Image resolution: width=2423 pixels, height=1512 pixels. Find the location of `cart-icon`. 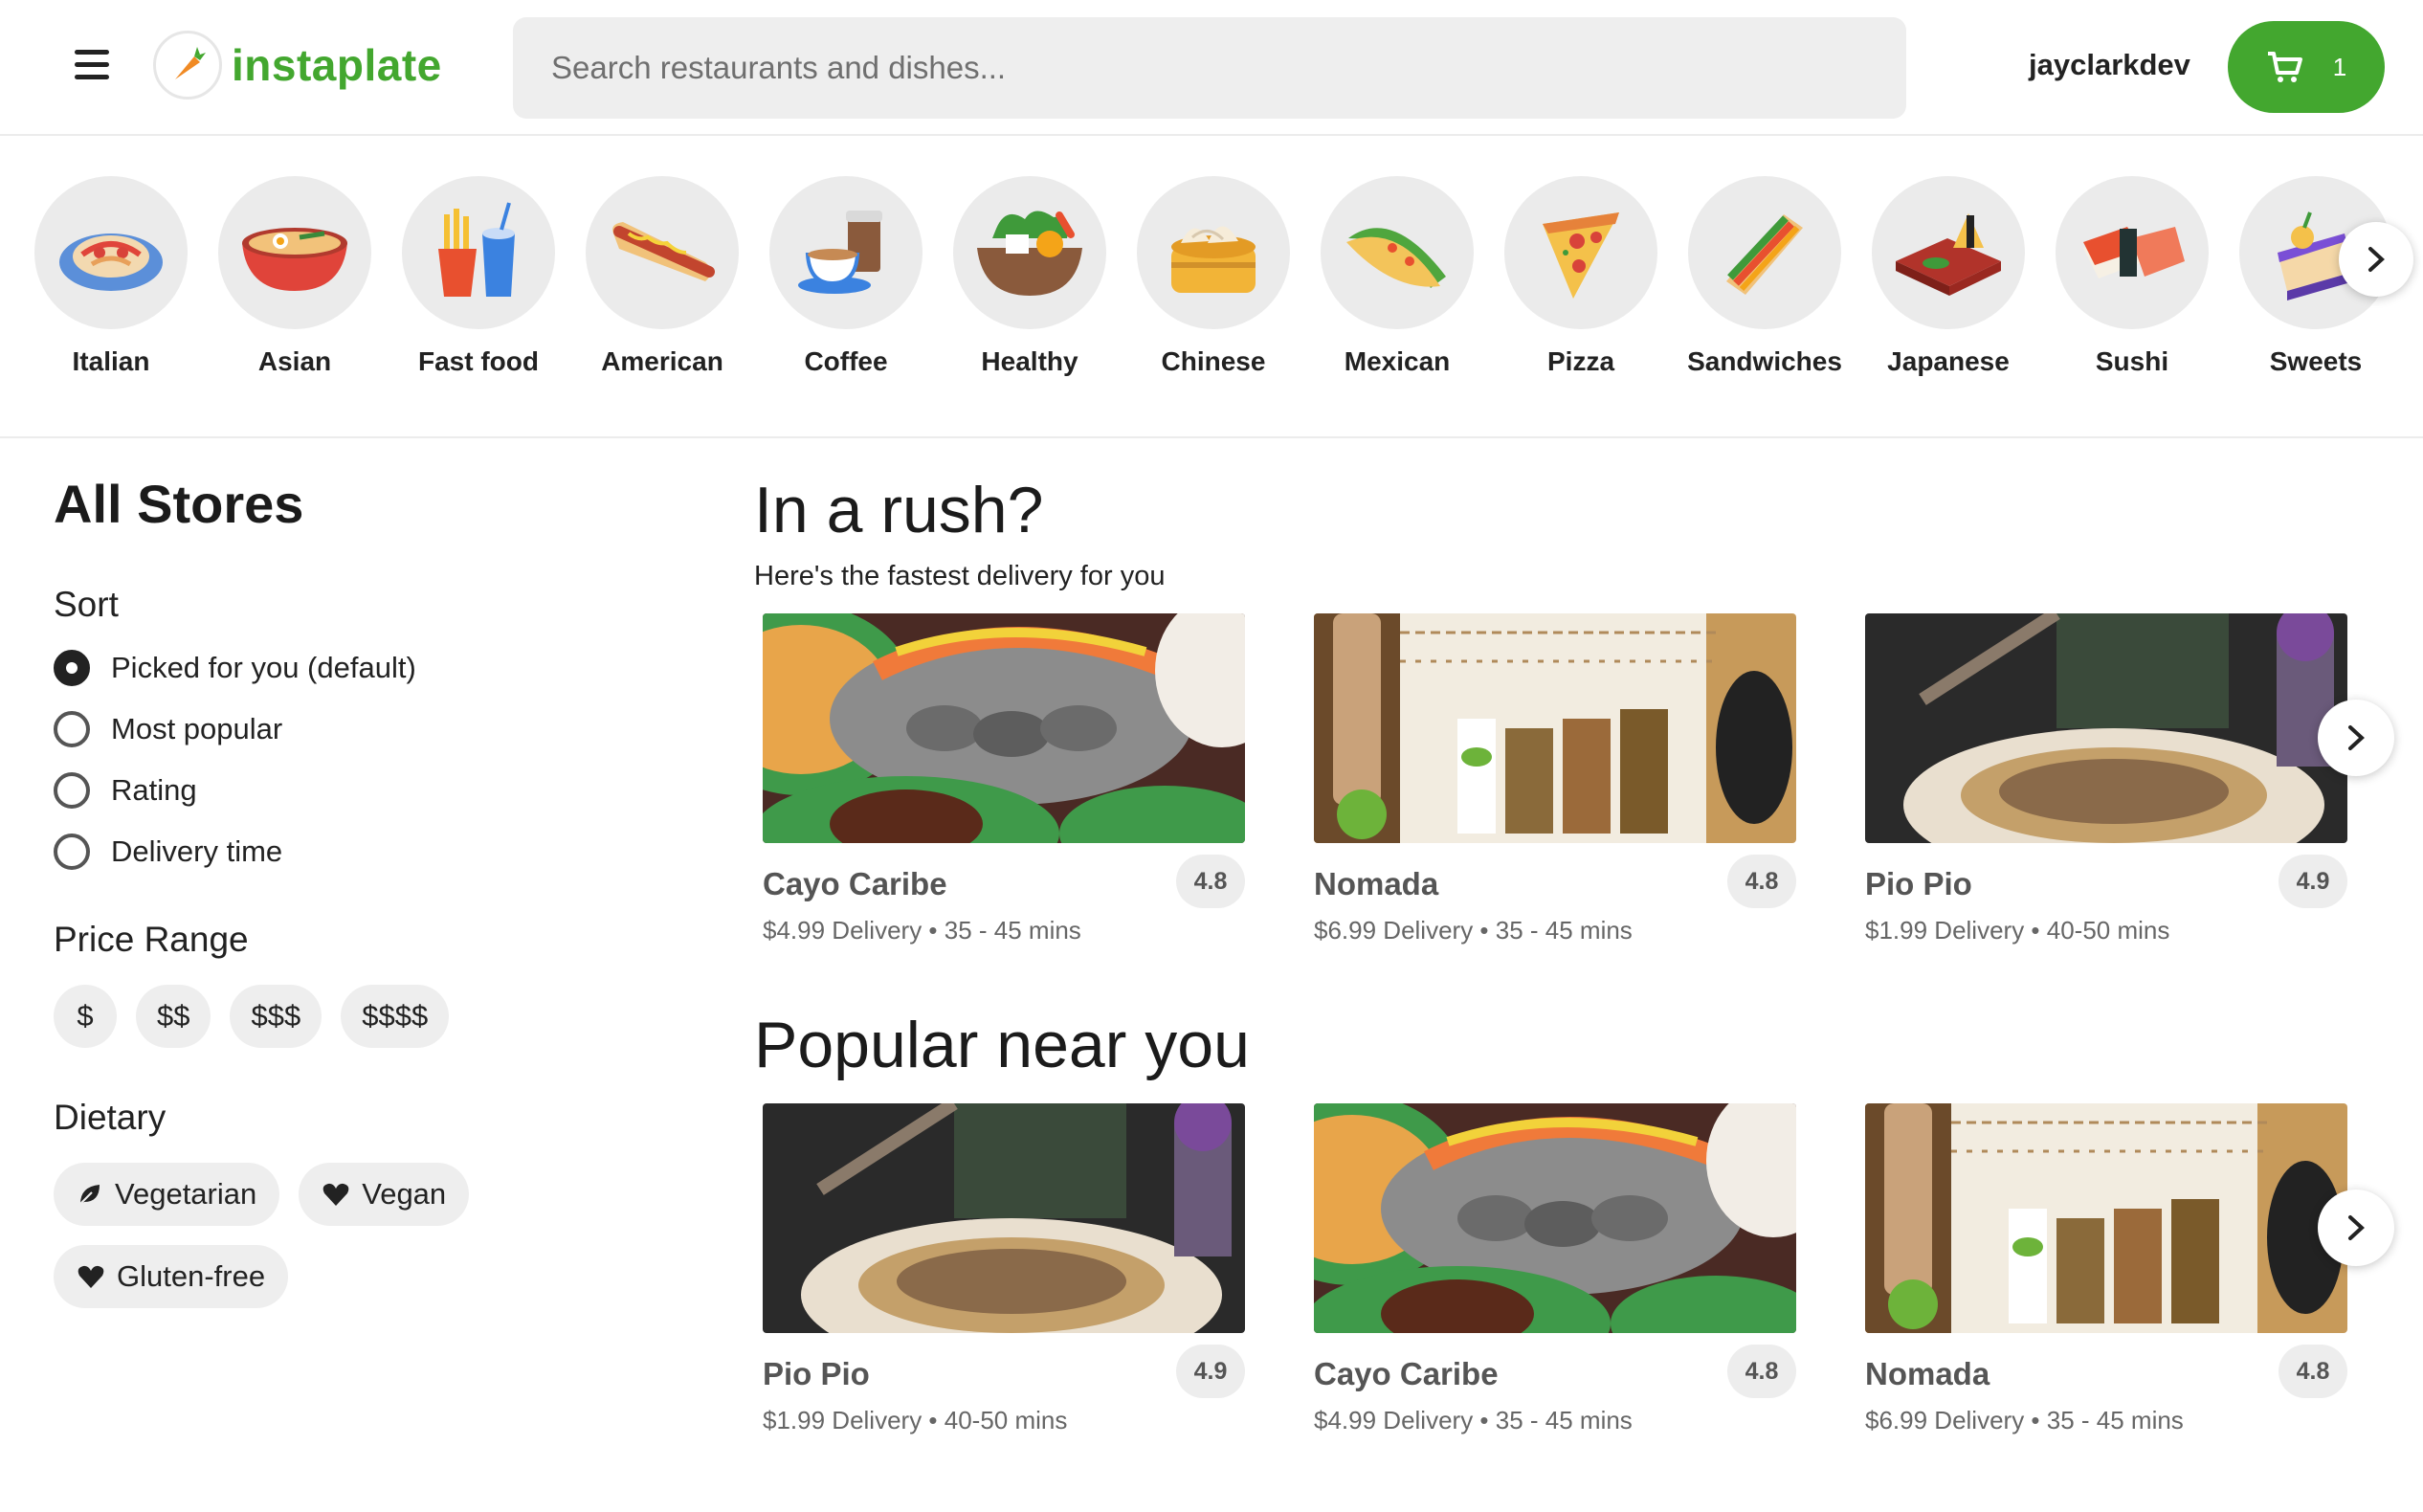

cart-icon is located at coordinates (2284, 67).